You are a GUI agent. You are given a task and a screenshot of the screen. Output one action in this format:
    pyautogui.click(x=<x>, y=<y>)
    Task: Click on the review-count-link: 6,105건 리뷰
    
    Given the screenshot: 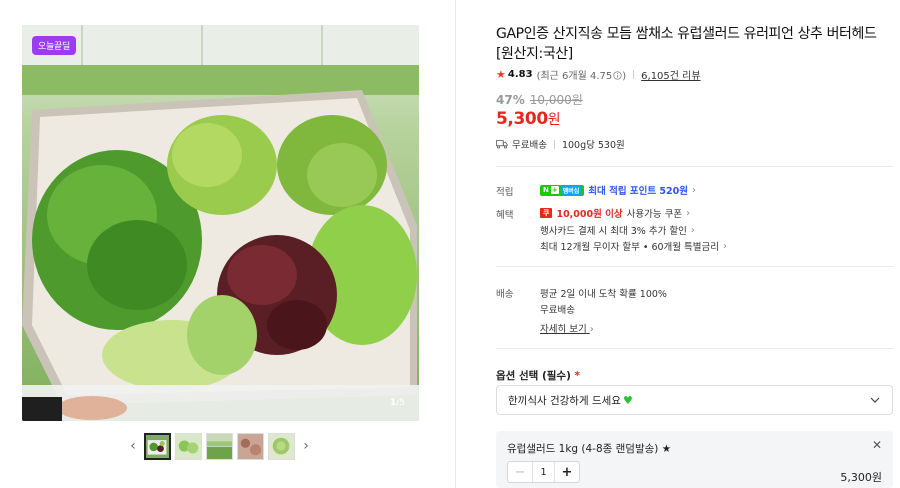 What is the action you would take?
    pyautogui.click(x=670, y=74)
    